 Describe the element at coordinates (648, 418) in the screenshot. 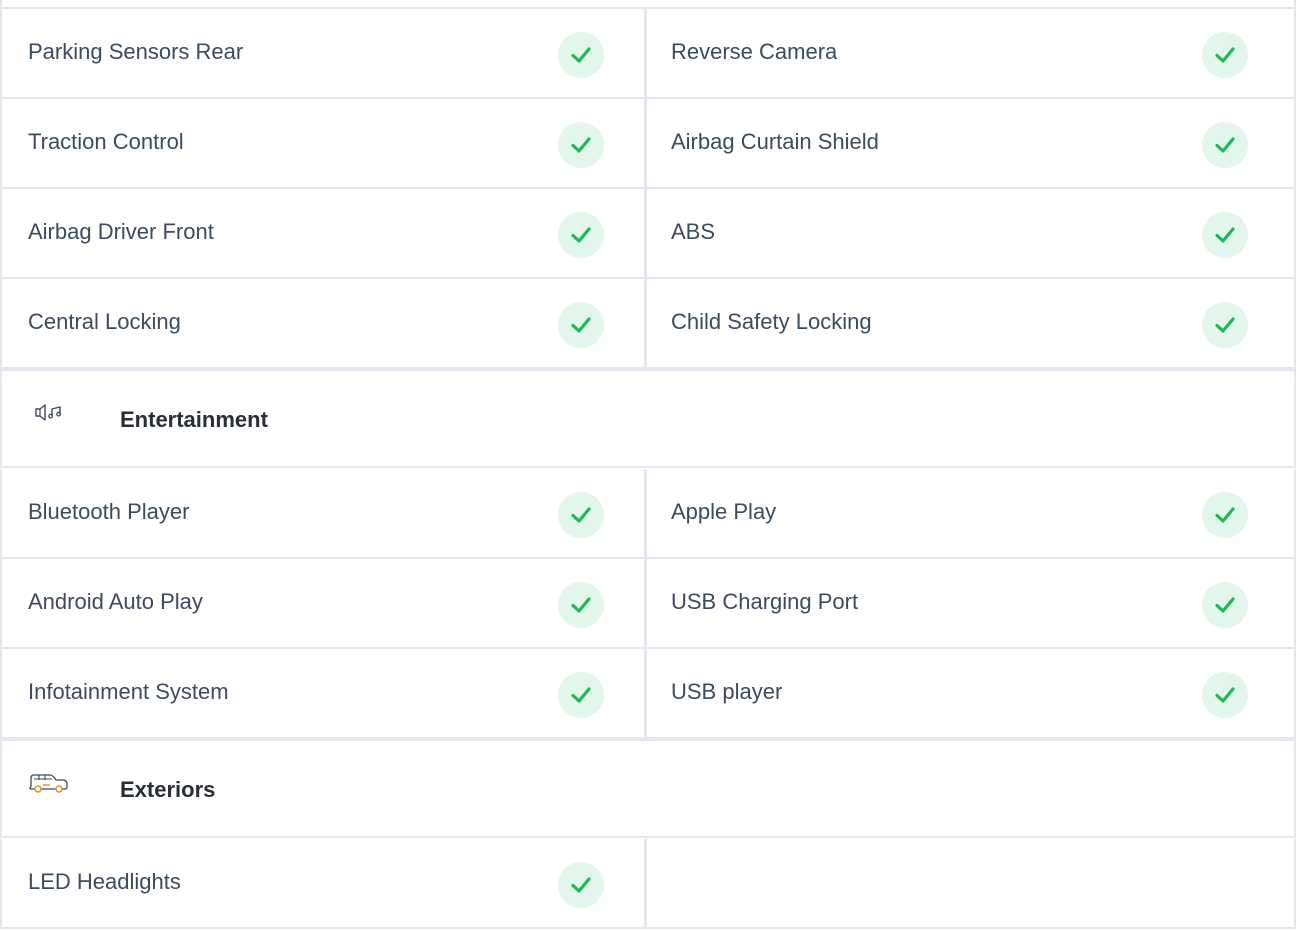

I see `section-header-entertainment: Entertainment` at that location.